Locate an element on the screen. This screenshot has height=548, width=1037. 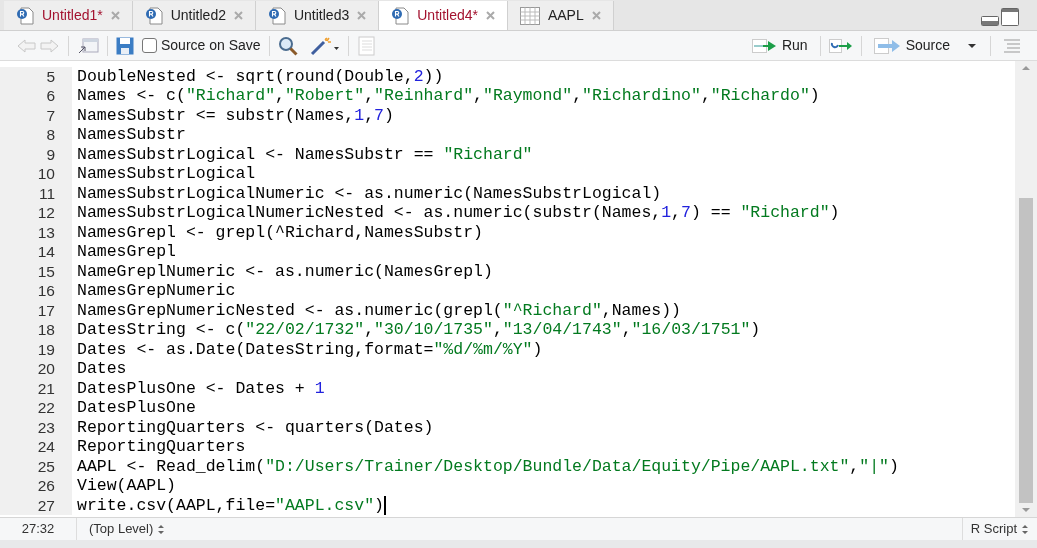
line-number: 26 is located at coordinates (36, 486).